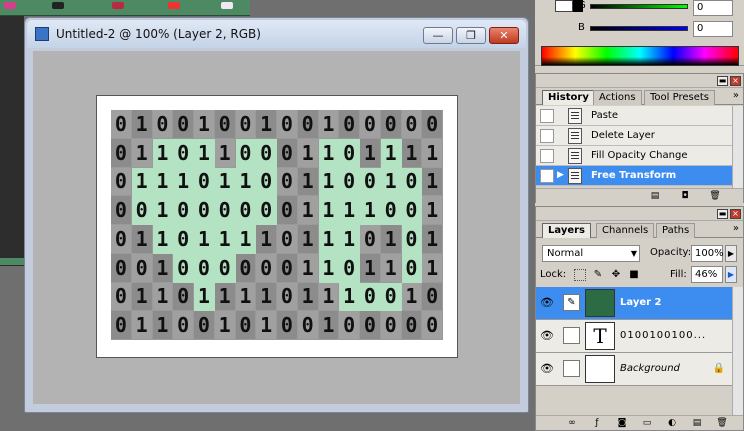  Describe the element at coordinates (639, 28) in the screenshot. I see `blue-slider` at that location.